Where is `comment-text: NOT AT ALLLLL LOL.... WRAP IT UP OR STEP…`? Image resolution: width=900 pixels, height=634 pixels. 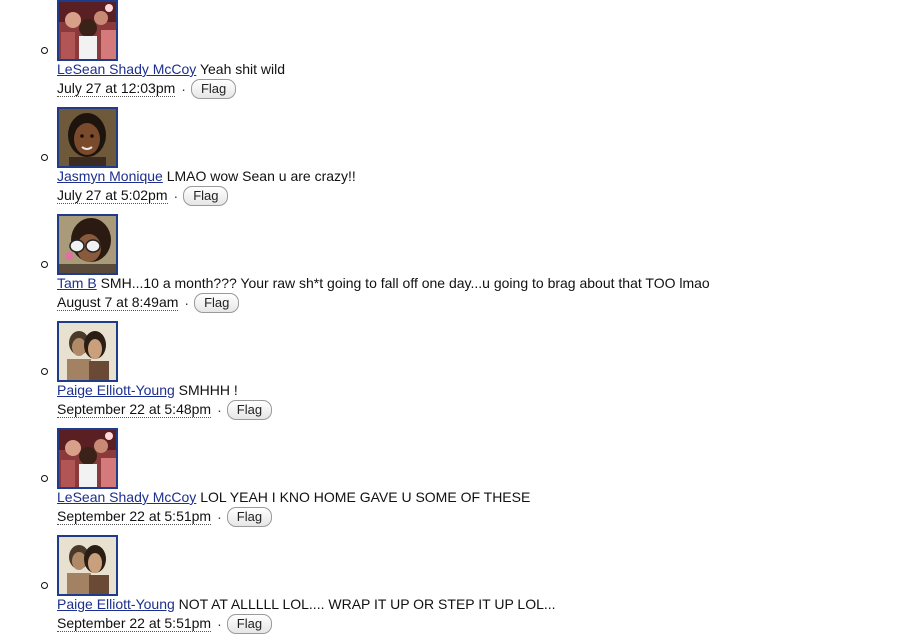
comment-text: NOT AT ALLLLL LOL.... WRAP IT UP OR STEP… is located at coordinates (365, 604).